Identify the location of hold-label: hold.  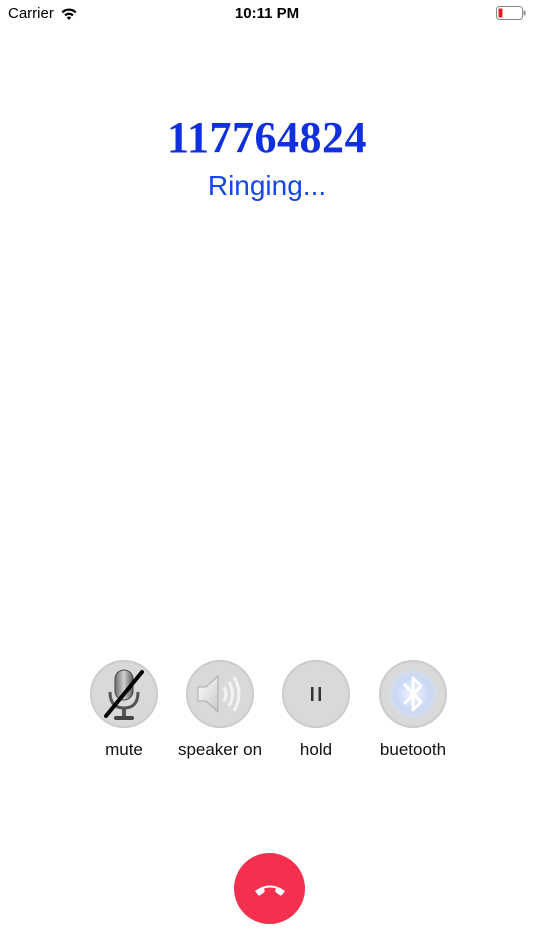
(316, 749).